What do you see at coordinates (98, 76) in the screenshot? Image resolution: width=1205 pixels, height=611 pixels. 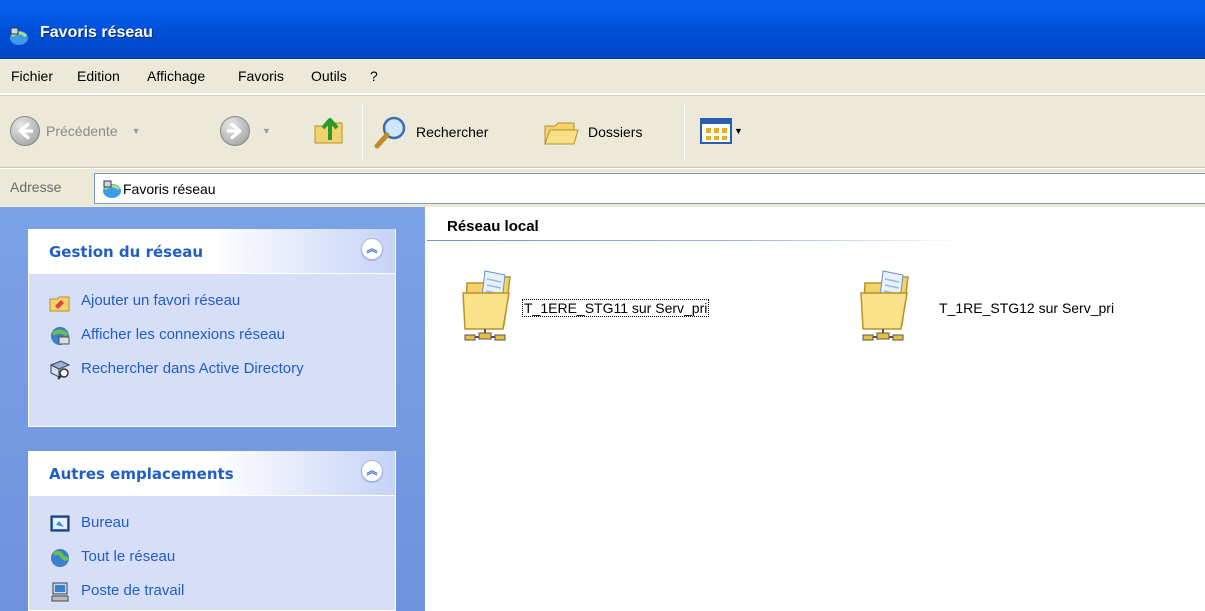 I see `menu-edition: Edition` at bounding box center [98, 76].